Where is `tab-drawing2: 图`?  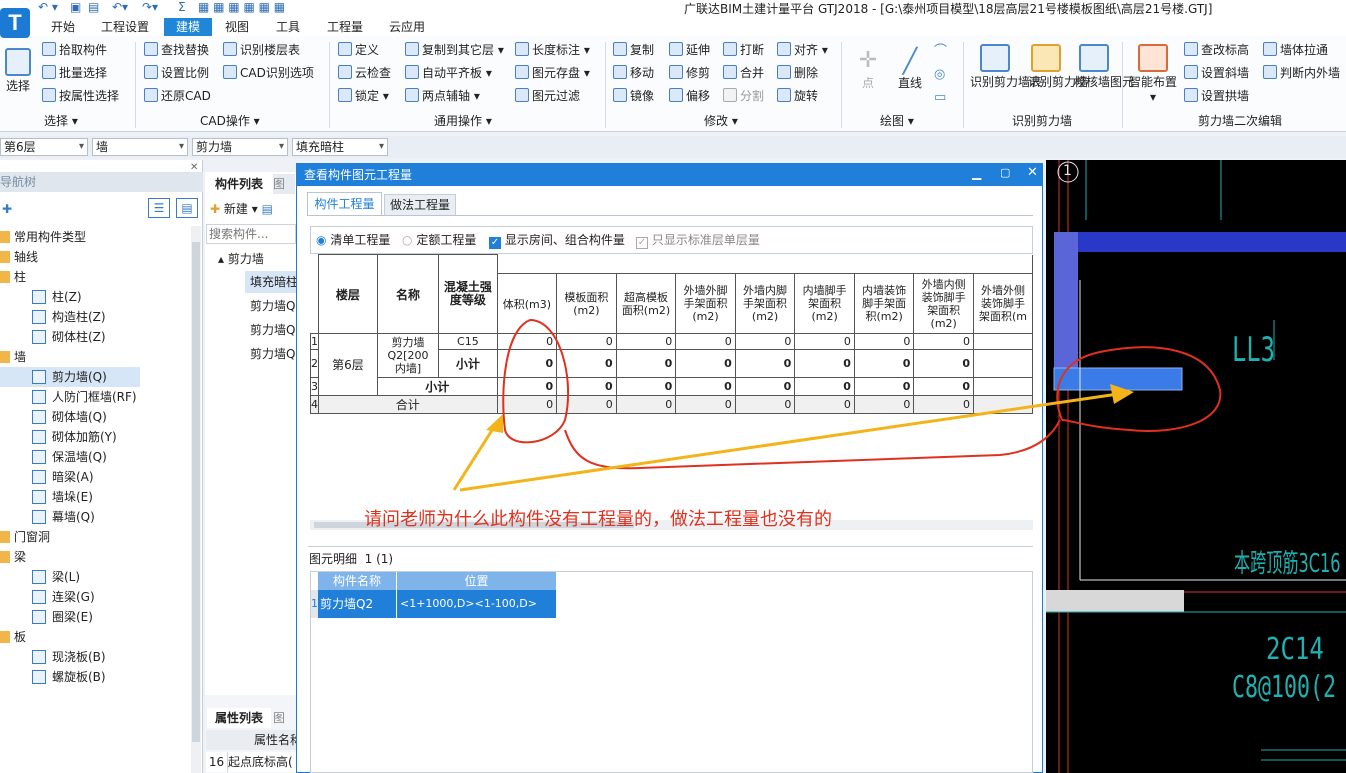 tab-drawing2: 图 is located at coordinates (284, 718).